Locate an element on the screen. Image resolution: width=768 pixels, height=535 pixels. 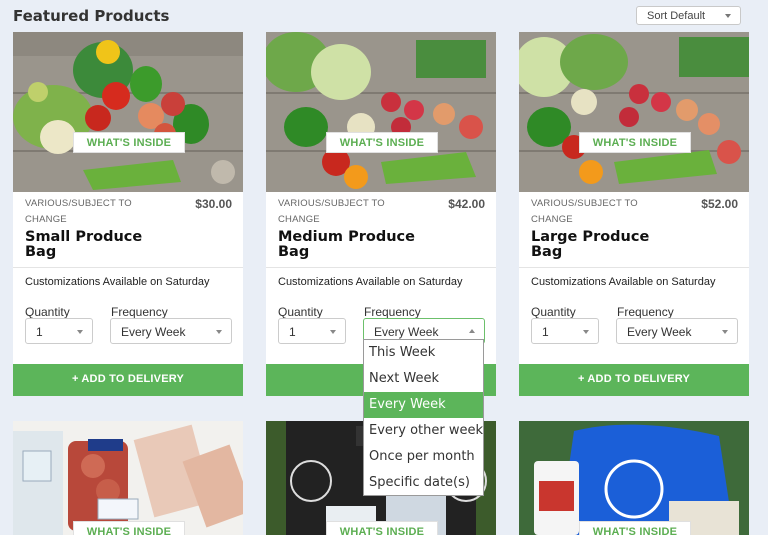
sort-select: Sort Default is located at coordinates (688, 15).